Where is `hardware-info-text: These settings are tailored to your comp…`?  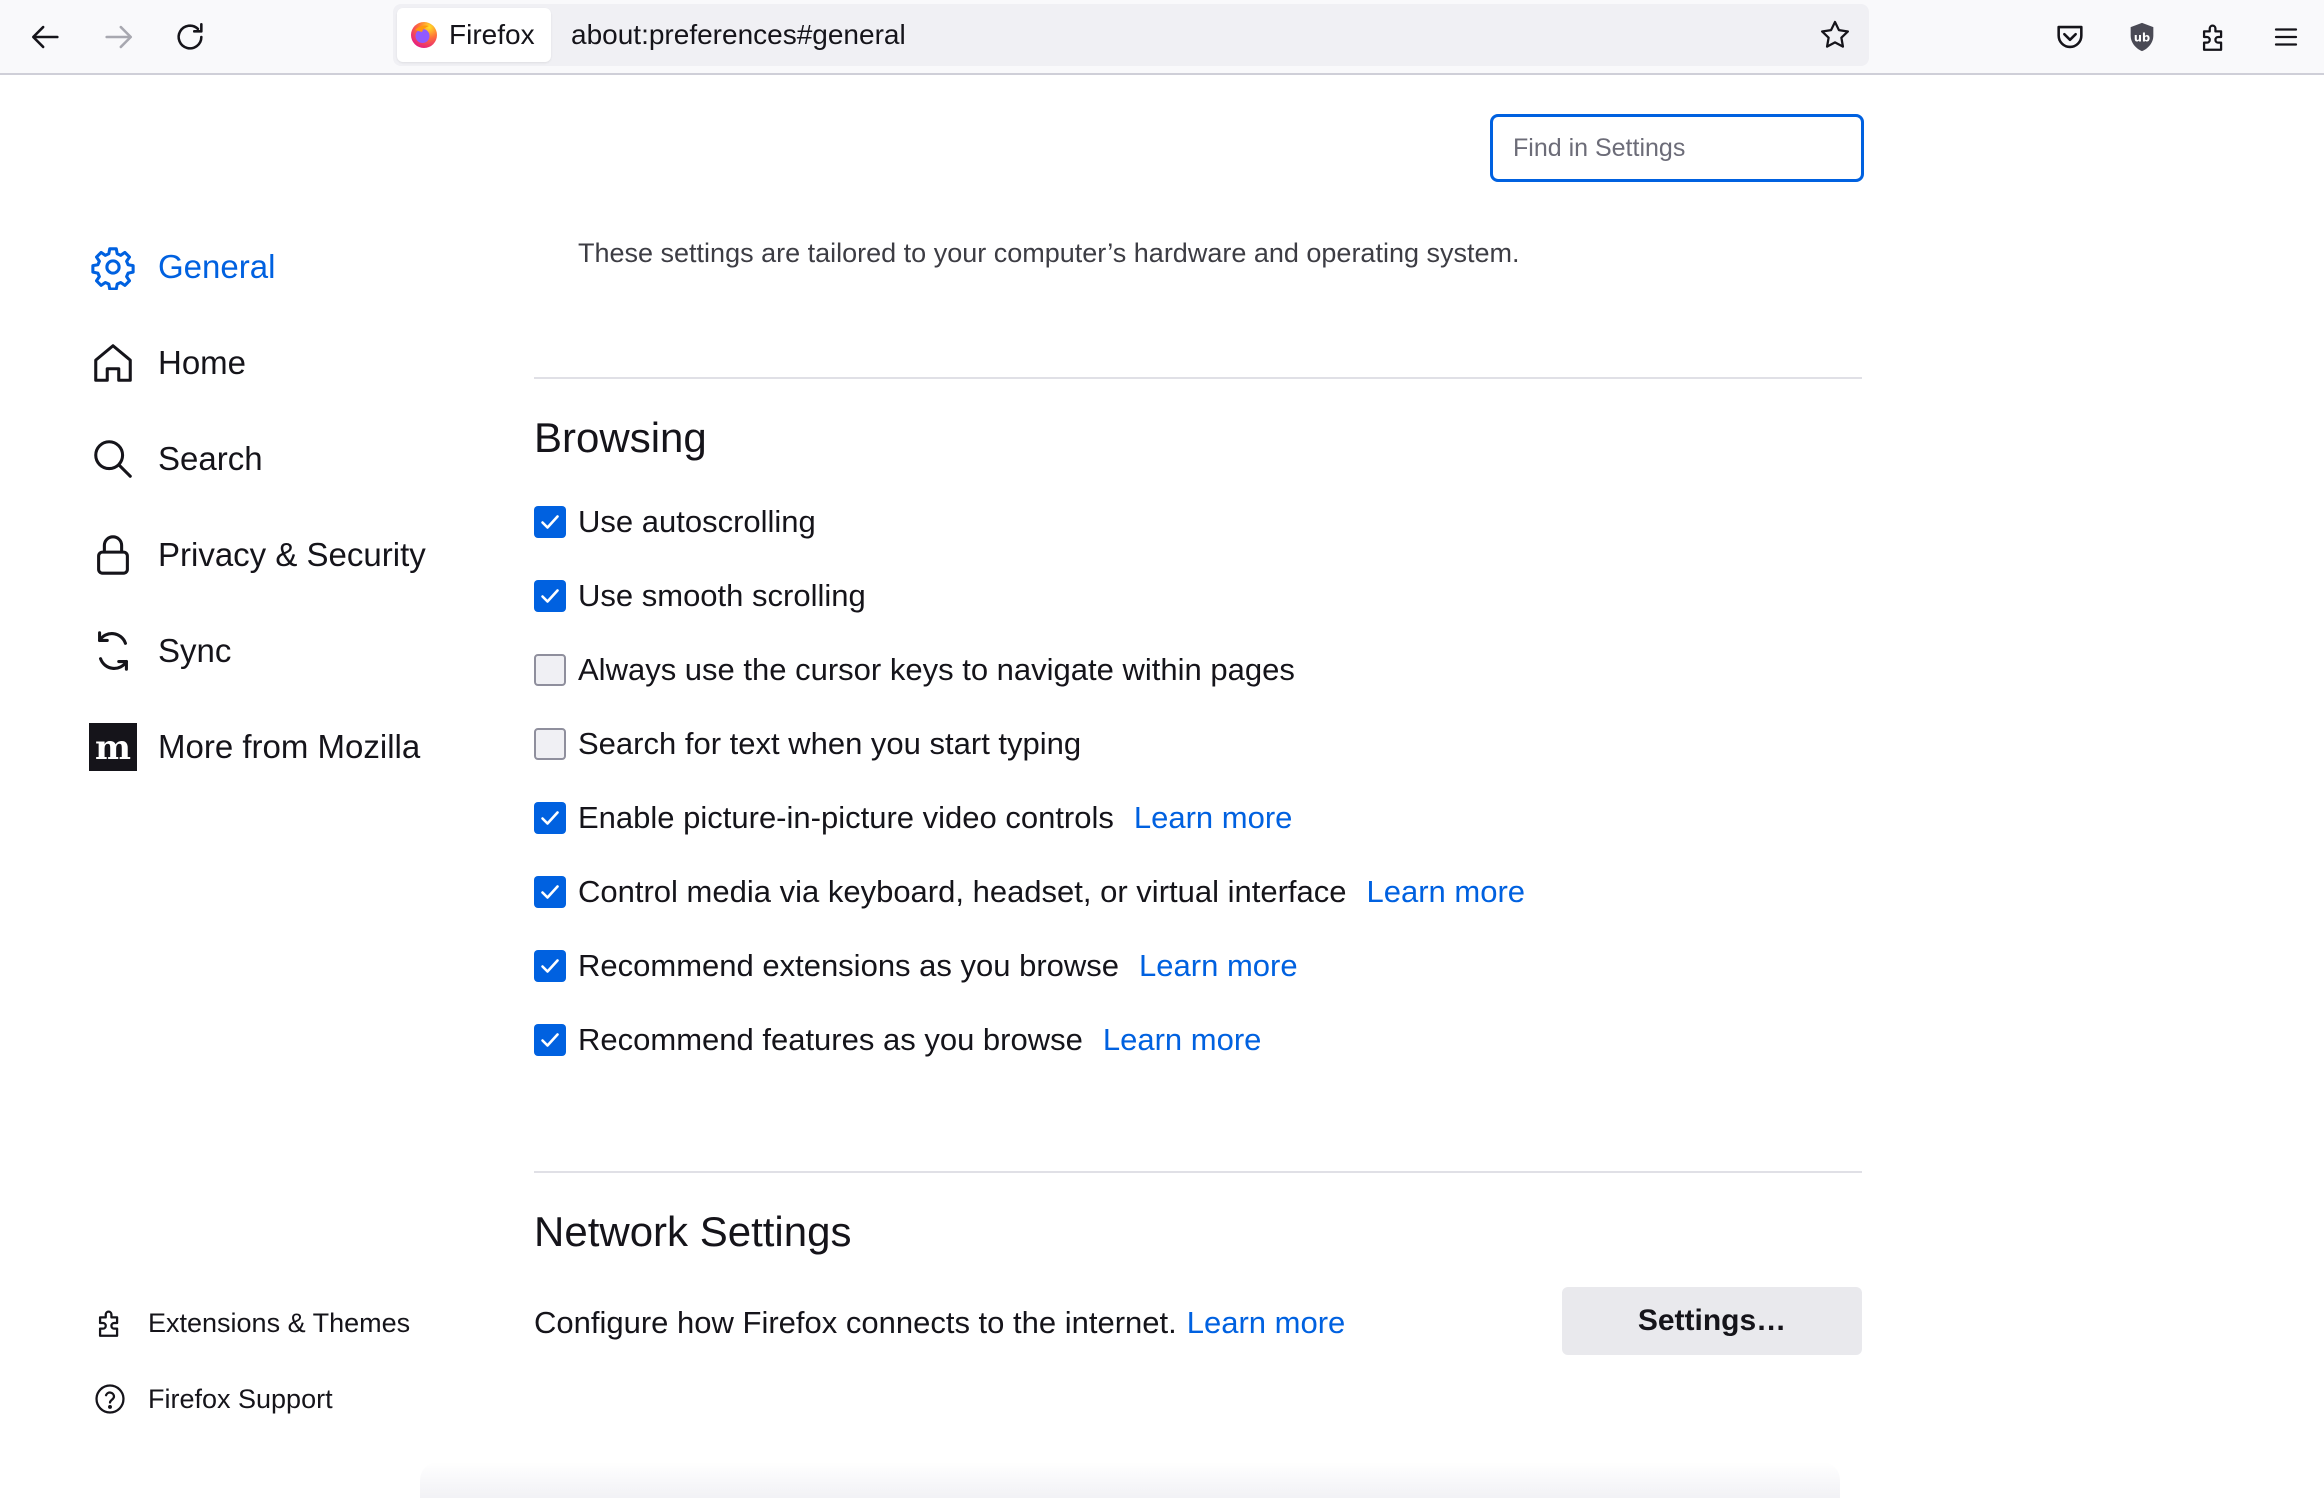
hardware-info-text: These settings are tailored to your comp… is located at coordinates (1049, 253).